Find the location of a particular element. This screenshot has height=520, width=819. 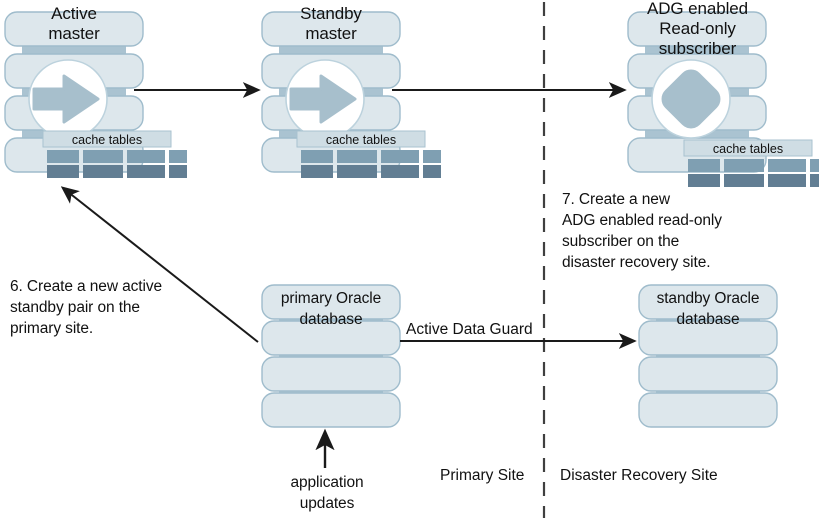

node-label-standby-database: standby Oracle database is located at coordinates (708, 309).